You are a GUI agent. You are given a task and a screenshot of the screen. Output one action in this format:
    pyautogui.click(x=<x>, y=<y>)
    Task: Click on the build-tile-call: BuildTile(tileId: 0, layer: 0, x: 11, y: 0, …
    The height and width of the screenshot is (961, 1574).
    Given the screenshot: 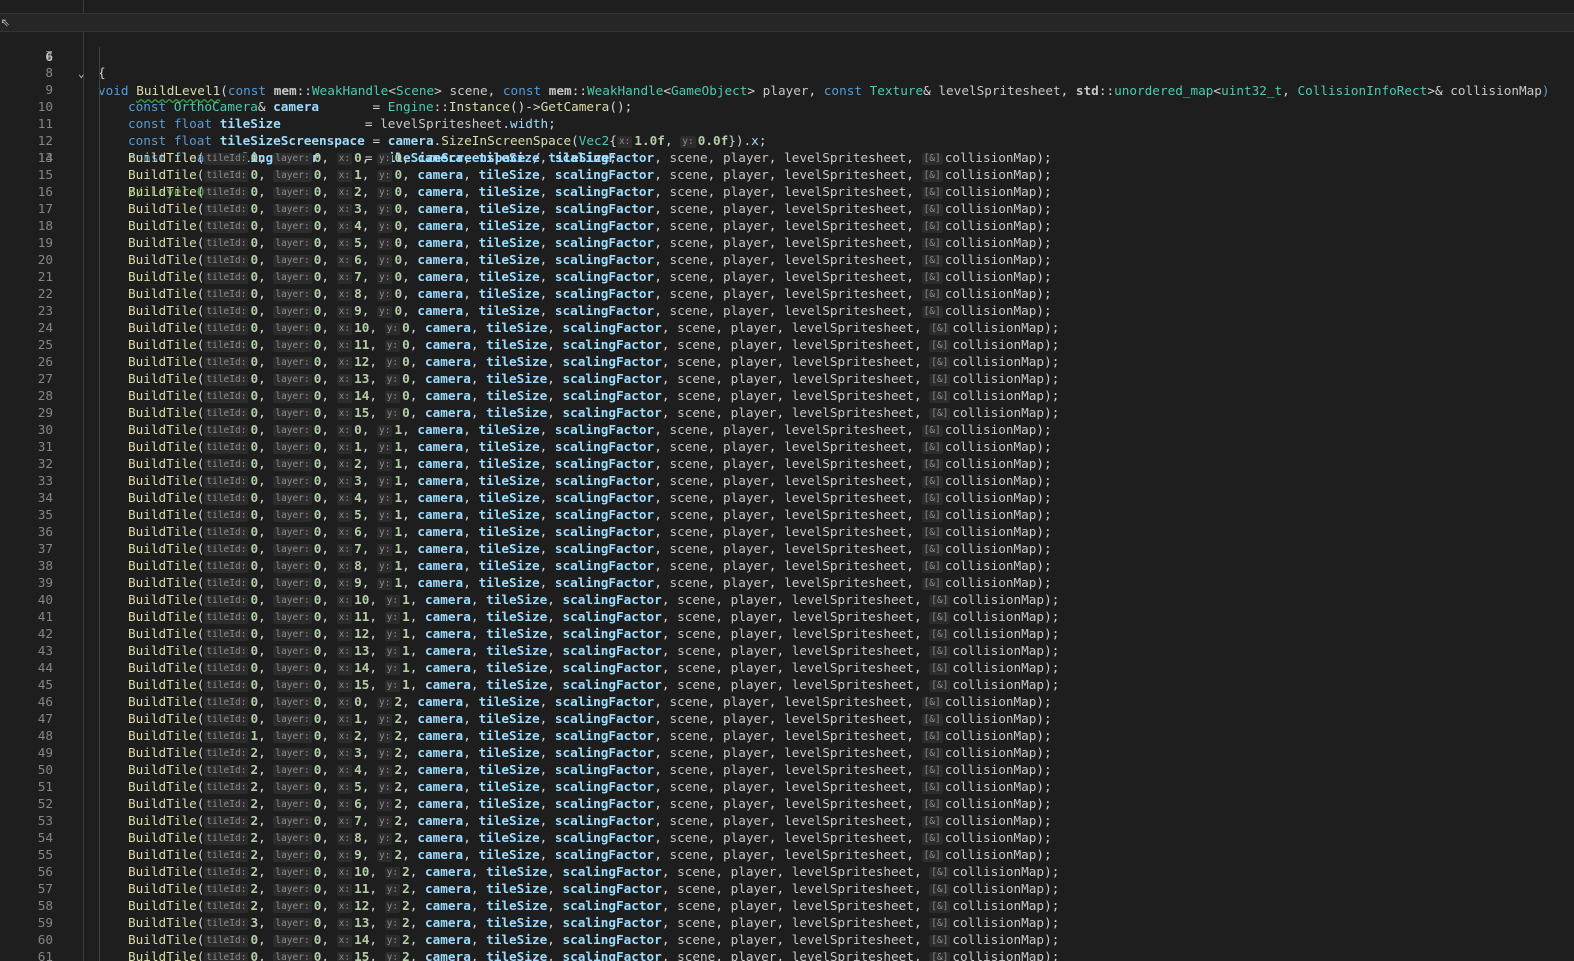 What is the action you would take?
    pyautogui.click(x=593, y=344)
    